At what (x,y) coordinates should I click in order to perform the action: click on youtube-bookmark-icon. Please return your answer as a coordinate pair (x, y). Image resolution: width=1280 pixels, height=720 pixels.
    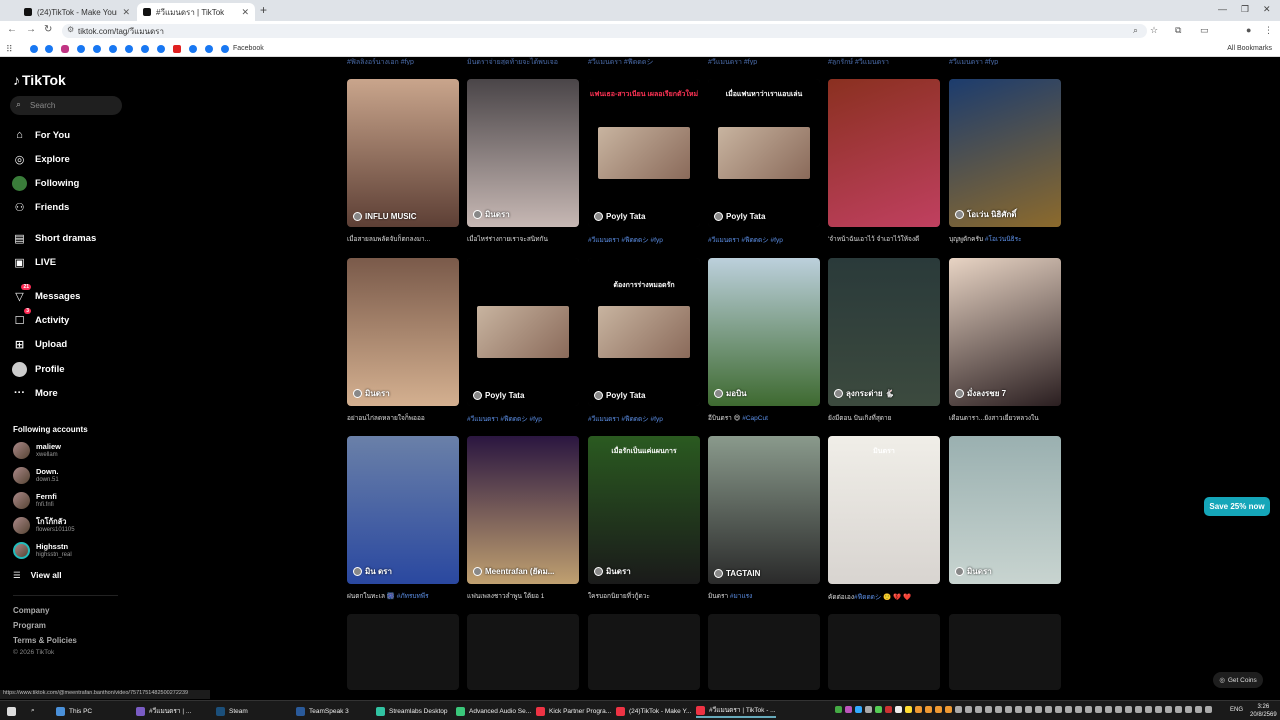
    Looking at the image, I should click on (177, 49).